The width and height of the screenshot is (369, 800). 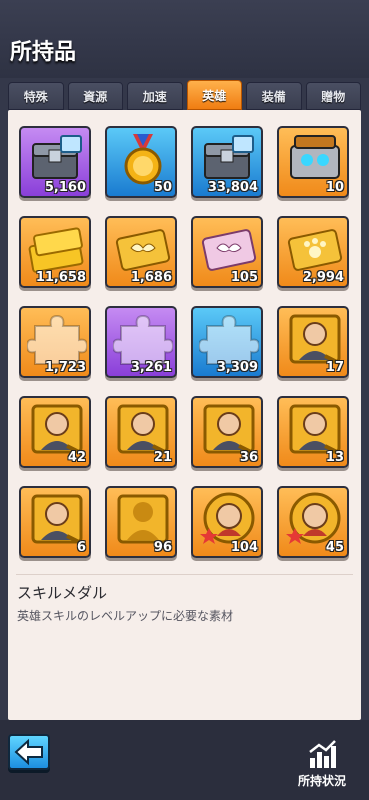 I want to click on gold-bars-item: 11,658, so click(x=55, y=252).